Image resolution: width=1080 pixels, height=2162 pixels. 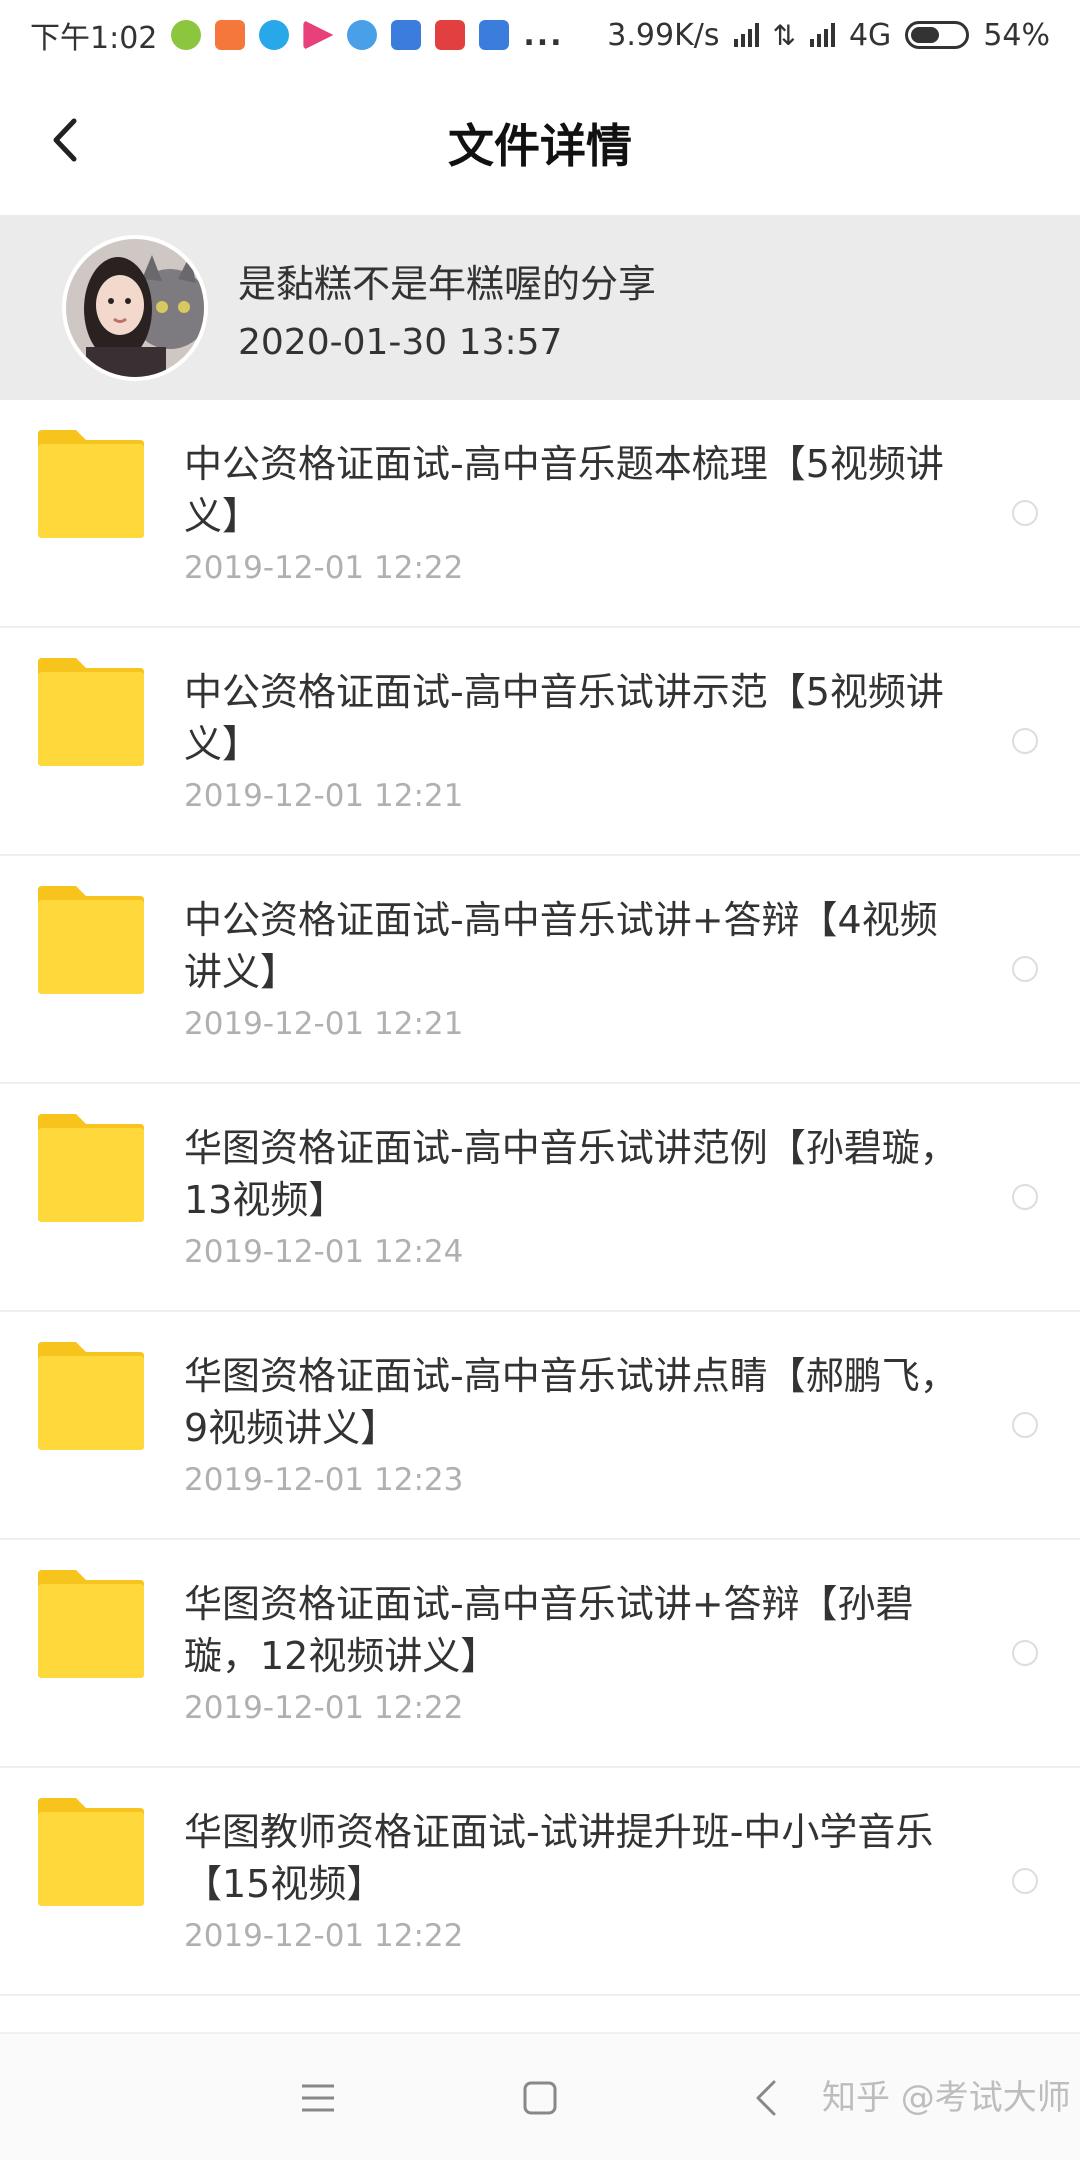 What do you see at coordinates (559, 1858) in the screenshot?
I see `file-name: 华图教师资格证面试-试讲提升班-中小学音乐【15视频】` at bounding box center [559, 1858].